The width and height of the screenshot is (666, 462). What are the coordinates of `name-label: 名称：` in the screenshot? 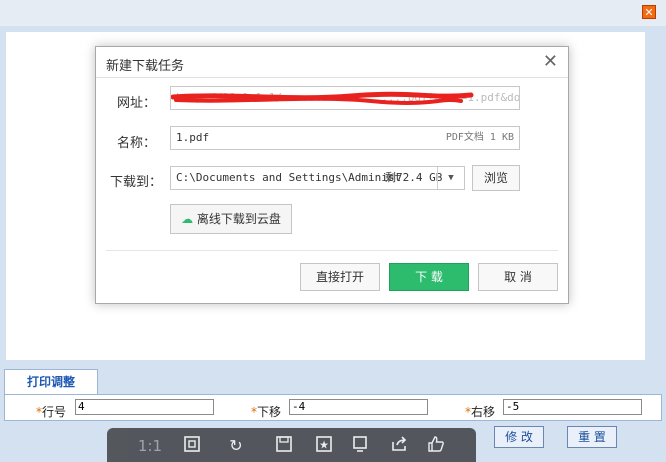 It's located at (136, 143).